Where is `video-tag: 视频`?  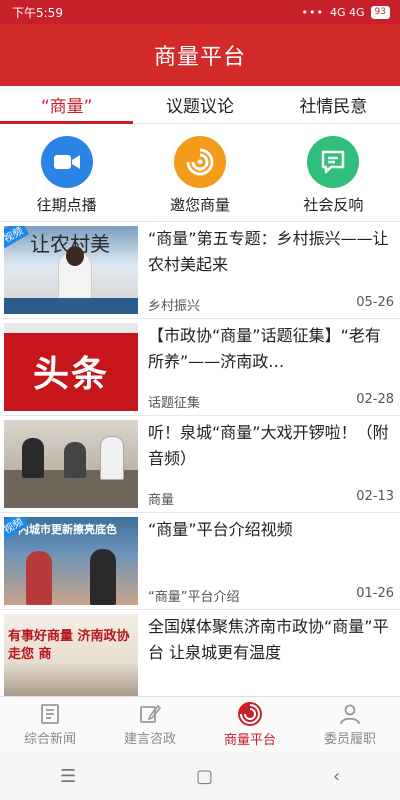 video-tag: 视频 is located at coordinates (17, 237).